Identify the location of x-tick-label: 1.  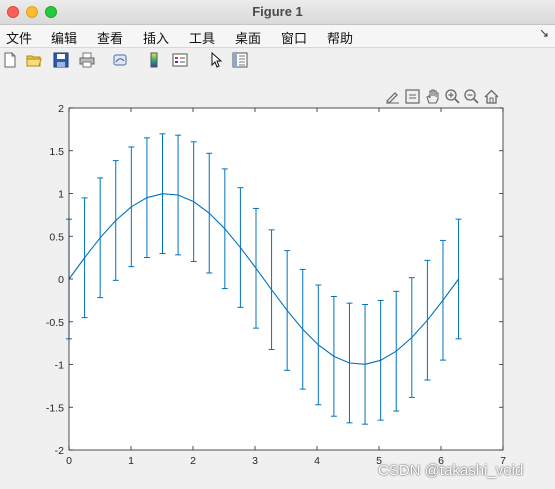
(131, 461).